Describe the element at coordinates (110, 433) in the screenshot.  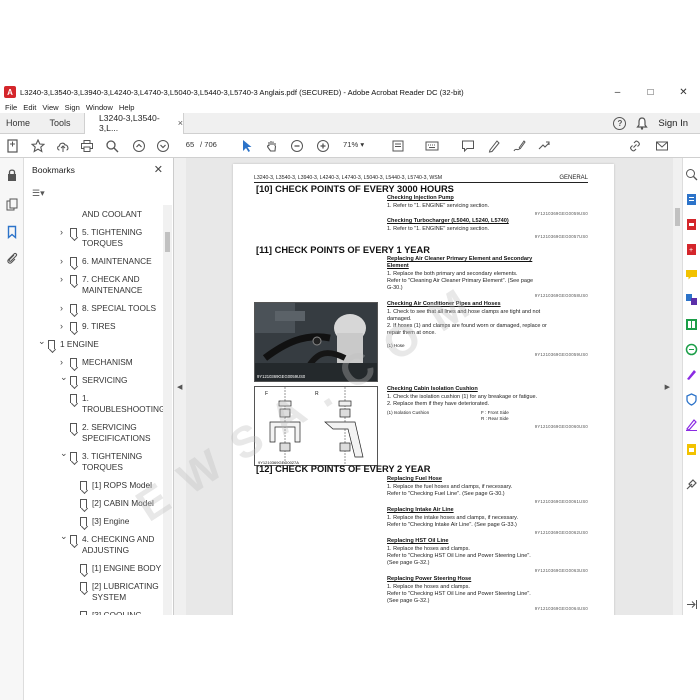
I see `bookmark-item: 2. SERVICING SPECIFICATIONS` at that location.